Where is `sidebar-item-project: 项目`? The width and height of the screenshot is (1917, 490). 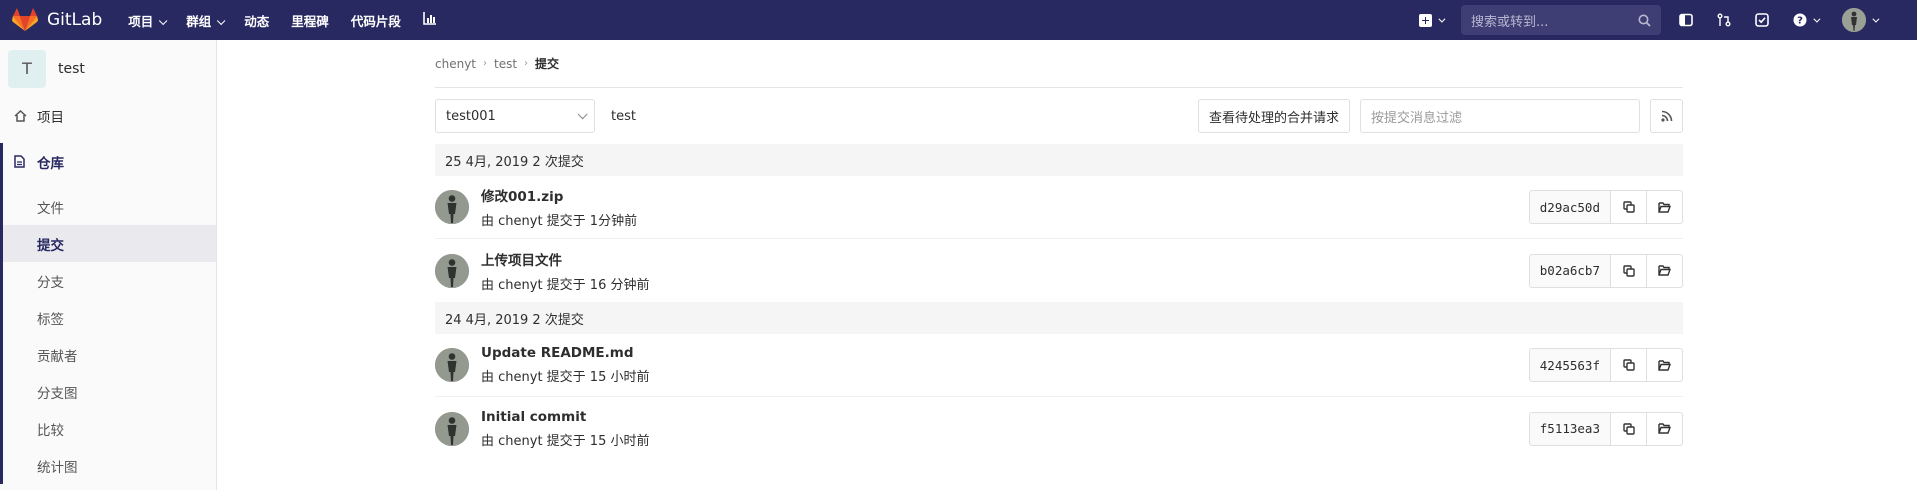 sidebar-item-project: 项目 is located at coordinates (108, 115).